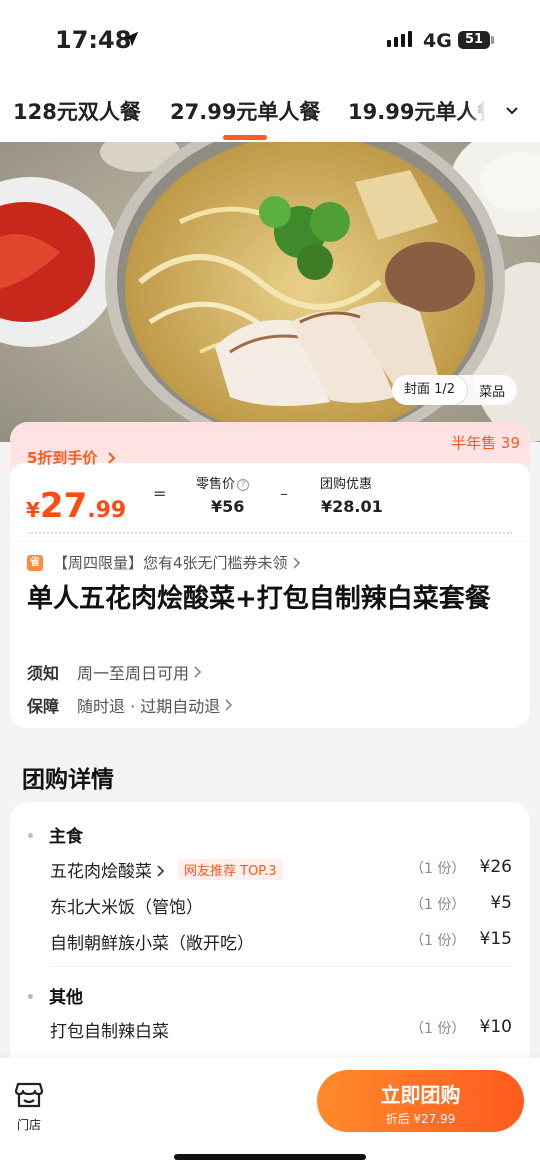  What do you see at coordinates (501, 903) in the screenshot?
I see `item-price: ¥5` at bounding box center [501, 903].